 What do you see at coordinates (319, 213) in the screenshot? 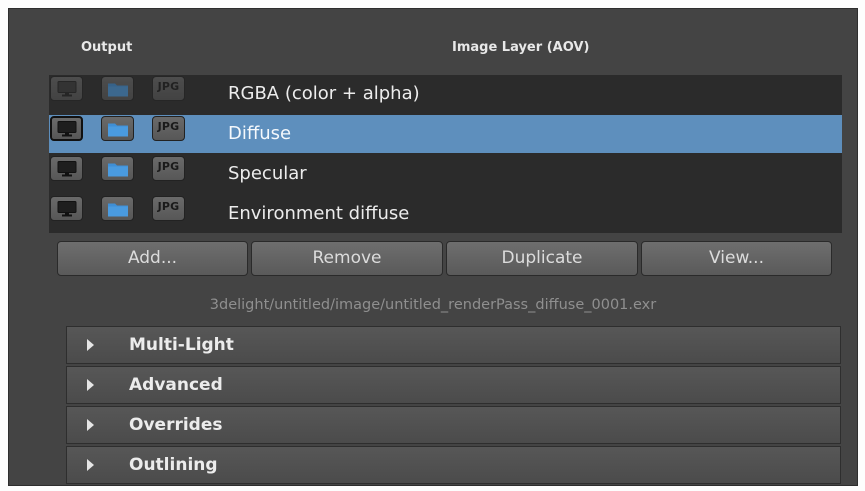
I see `aov-name: Environment diffuse` at bounding box center [319, 213].